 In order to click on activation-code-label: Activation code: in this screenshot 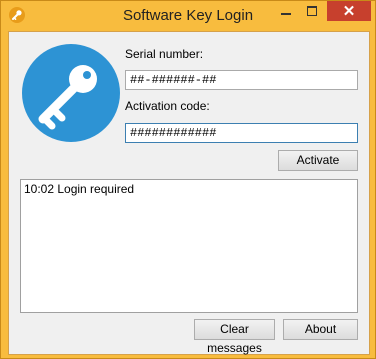, I will do `click(167, 106)`.